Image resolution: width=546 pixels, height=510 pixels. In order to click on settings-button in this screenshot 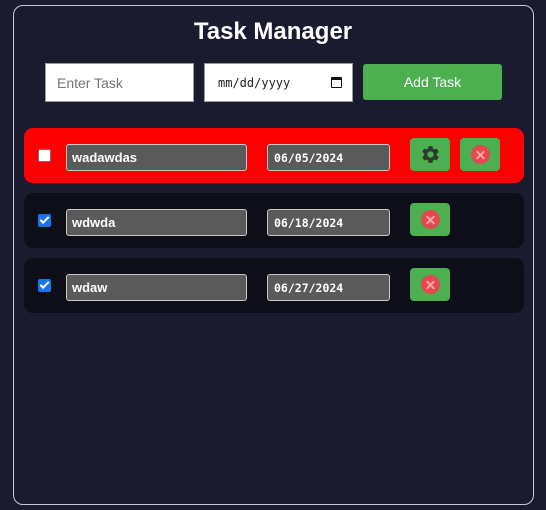, I will do `click(430, 154)`.